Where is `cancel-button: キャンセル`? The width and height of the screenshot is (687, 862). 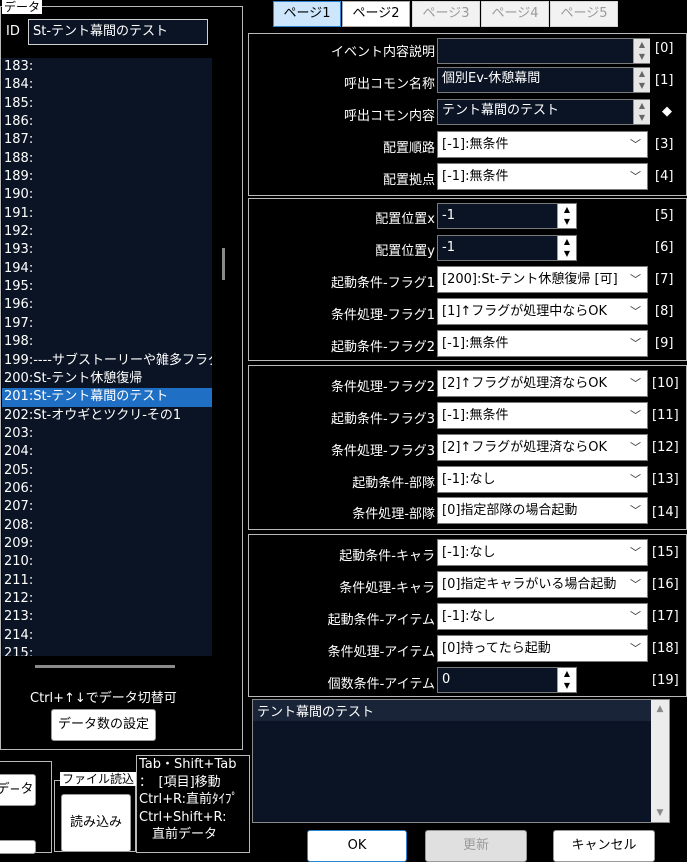
cancel-button: キャンセル is located at coordinates (604, 846).